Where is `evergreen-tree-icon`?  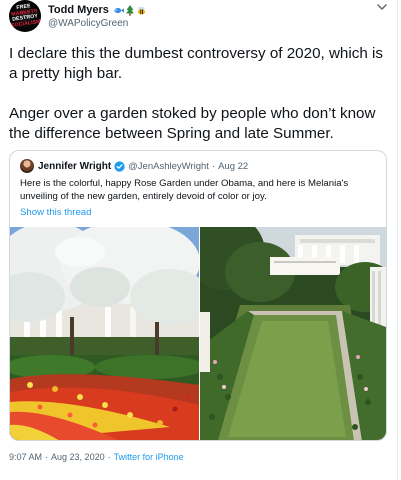 evergreen-tree-icon is located at coordinates (130, 10).